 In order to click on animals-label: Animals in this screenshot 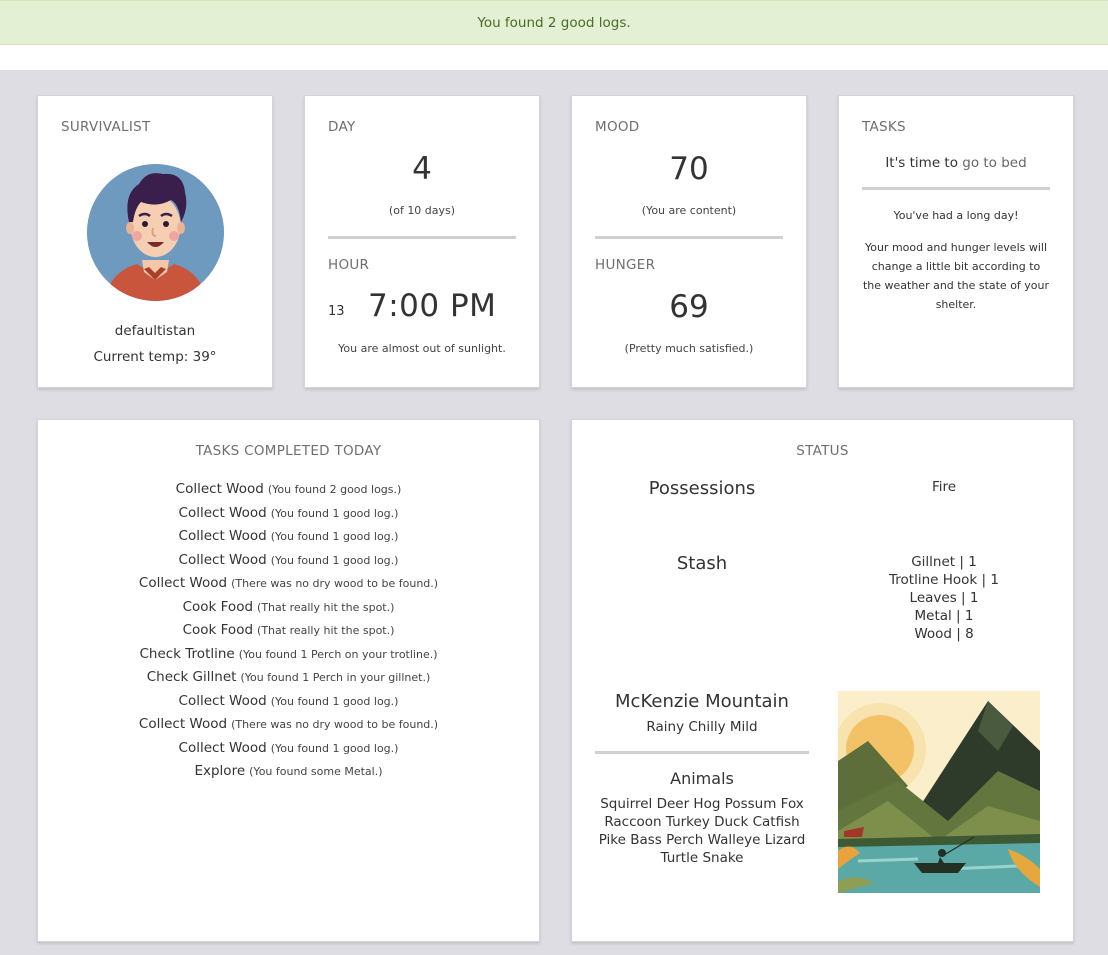, I will do `click(702, 778)`.